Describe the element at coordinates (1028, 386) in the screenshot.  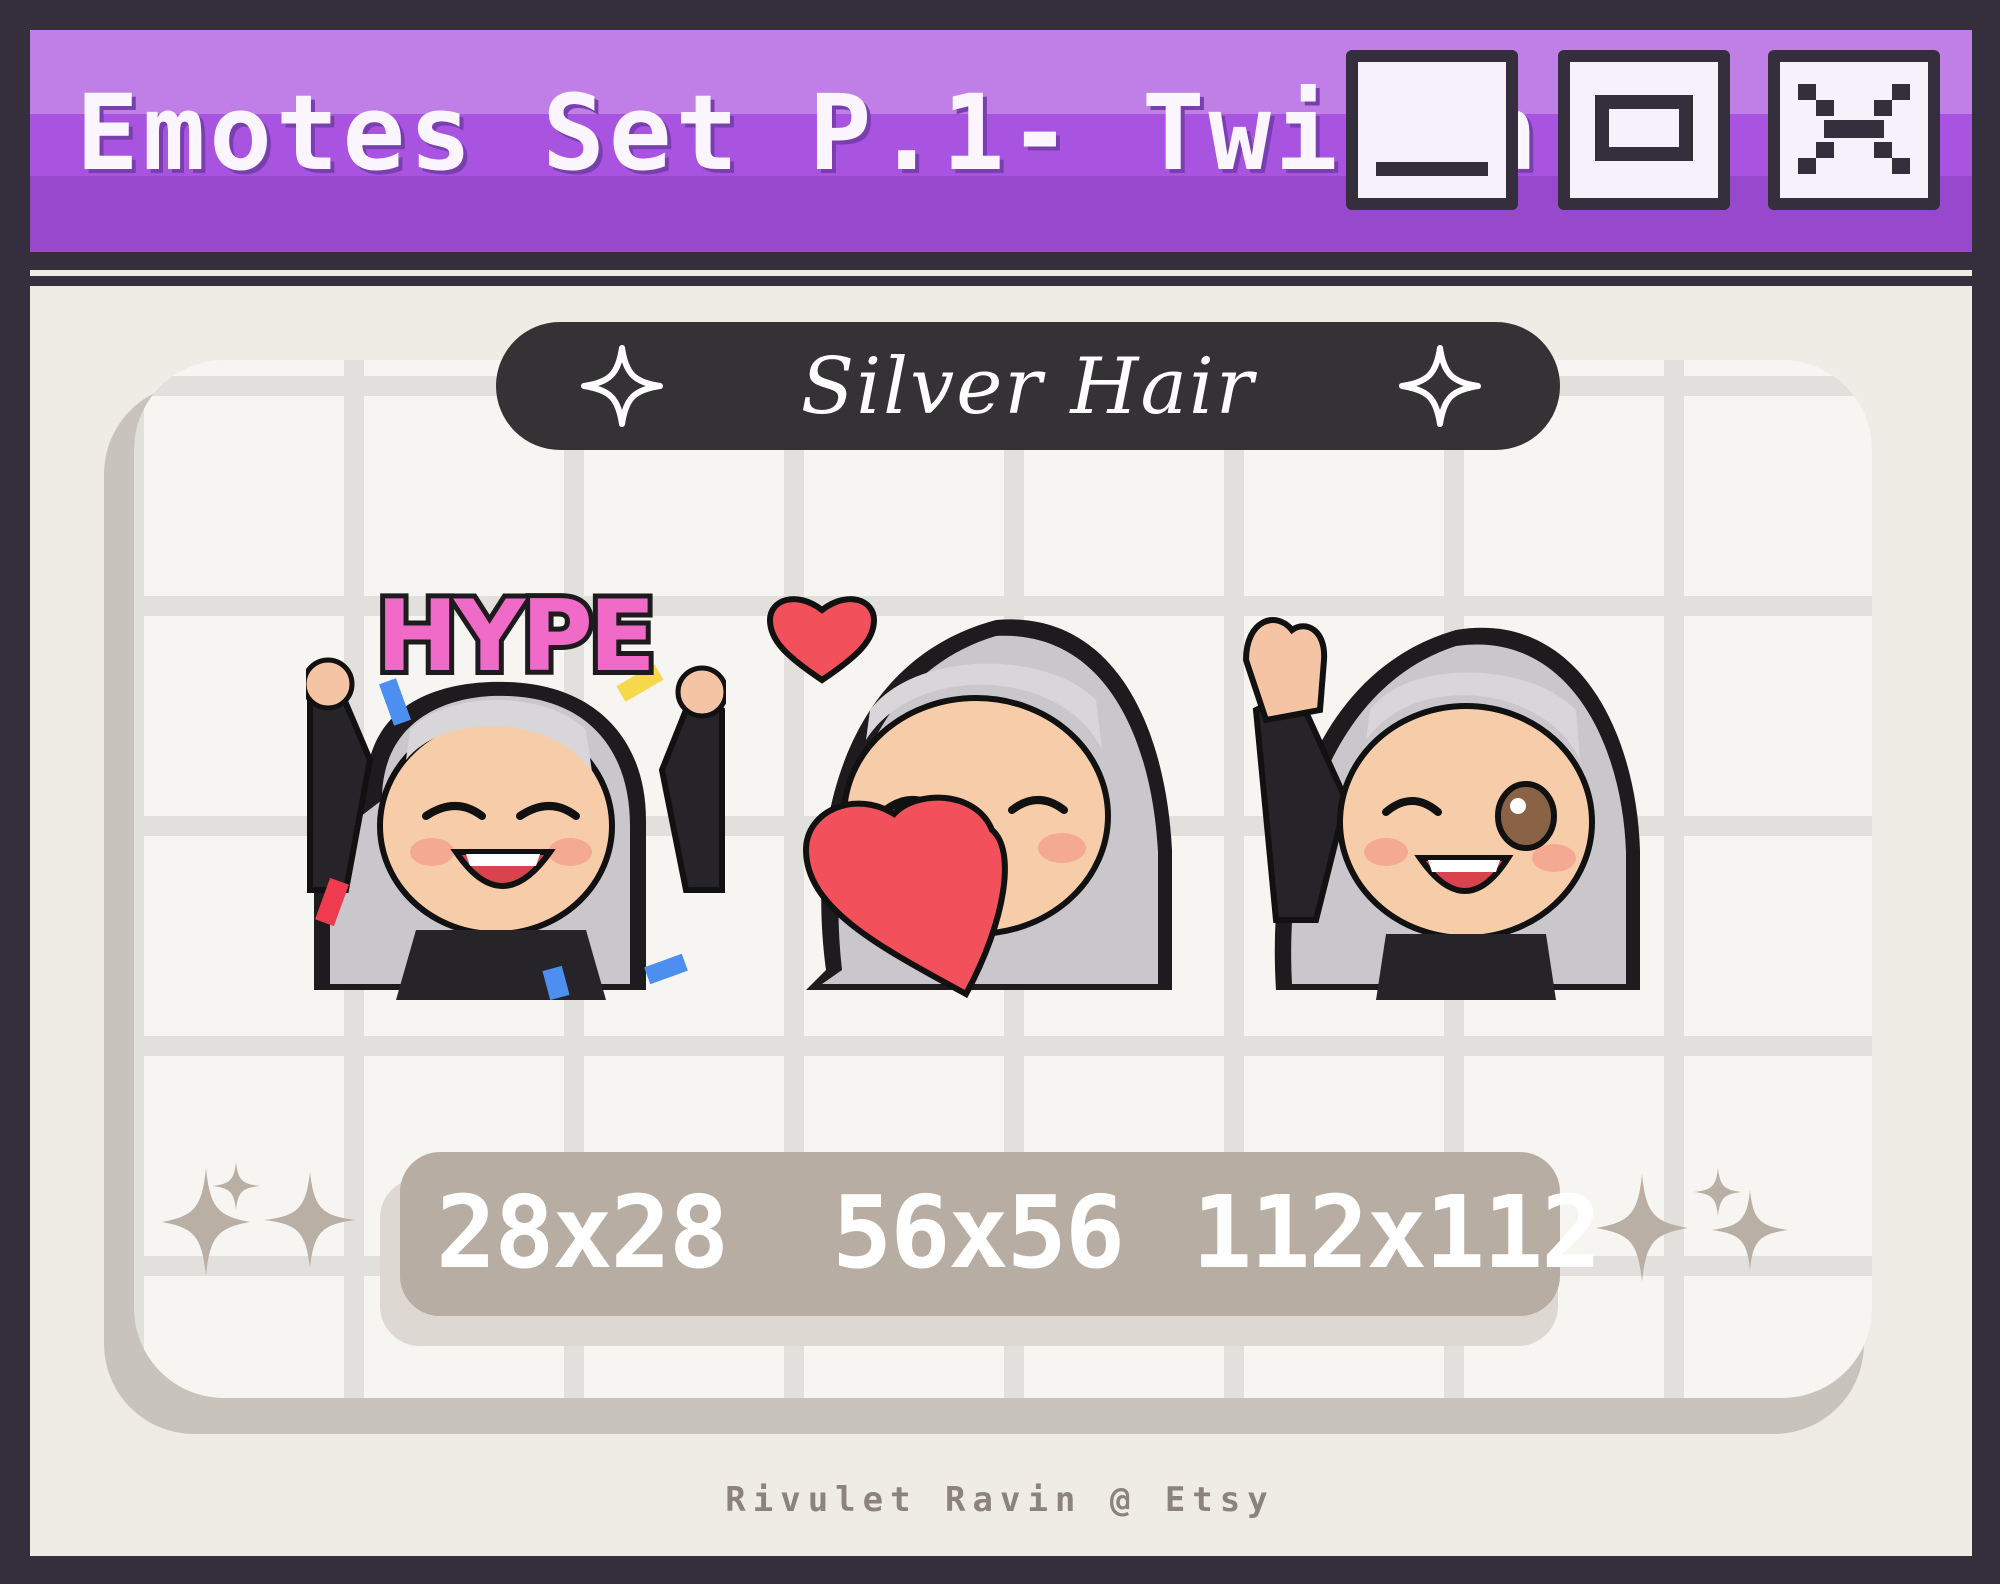
I see `header-pill: Silver Hair` at that location.